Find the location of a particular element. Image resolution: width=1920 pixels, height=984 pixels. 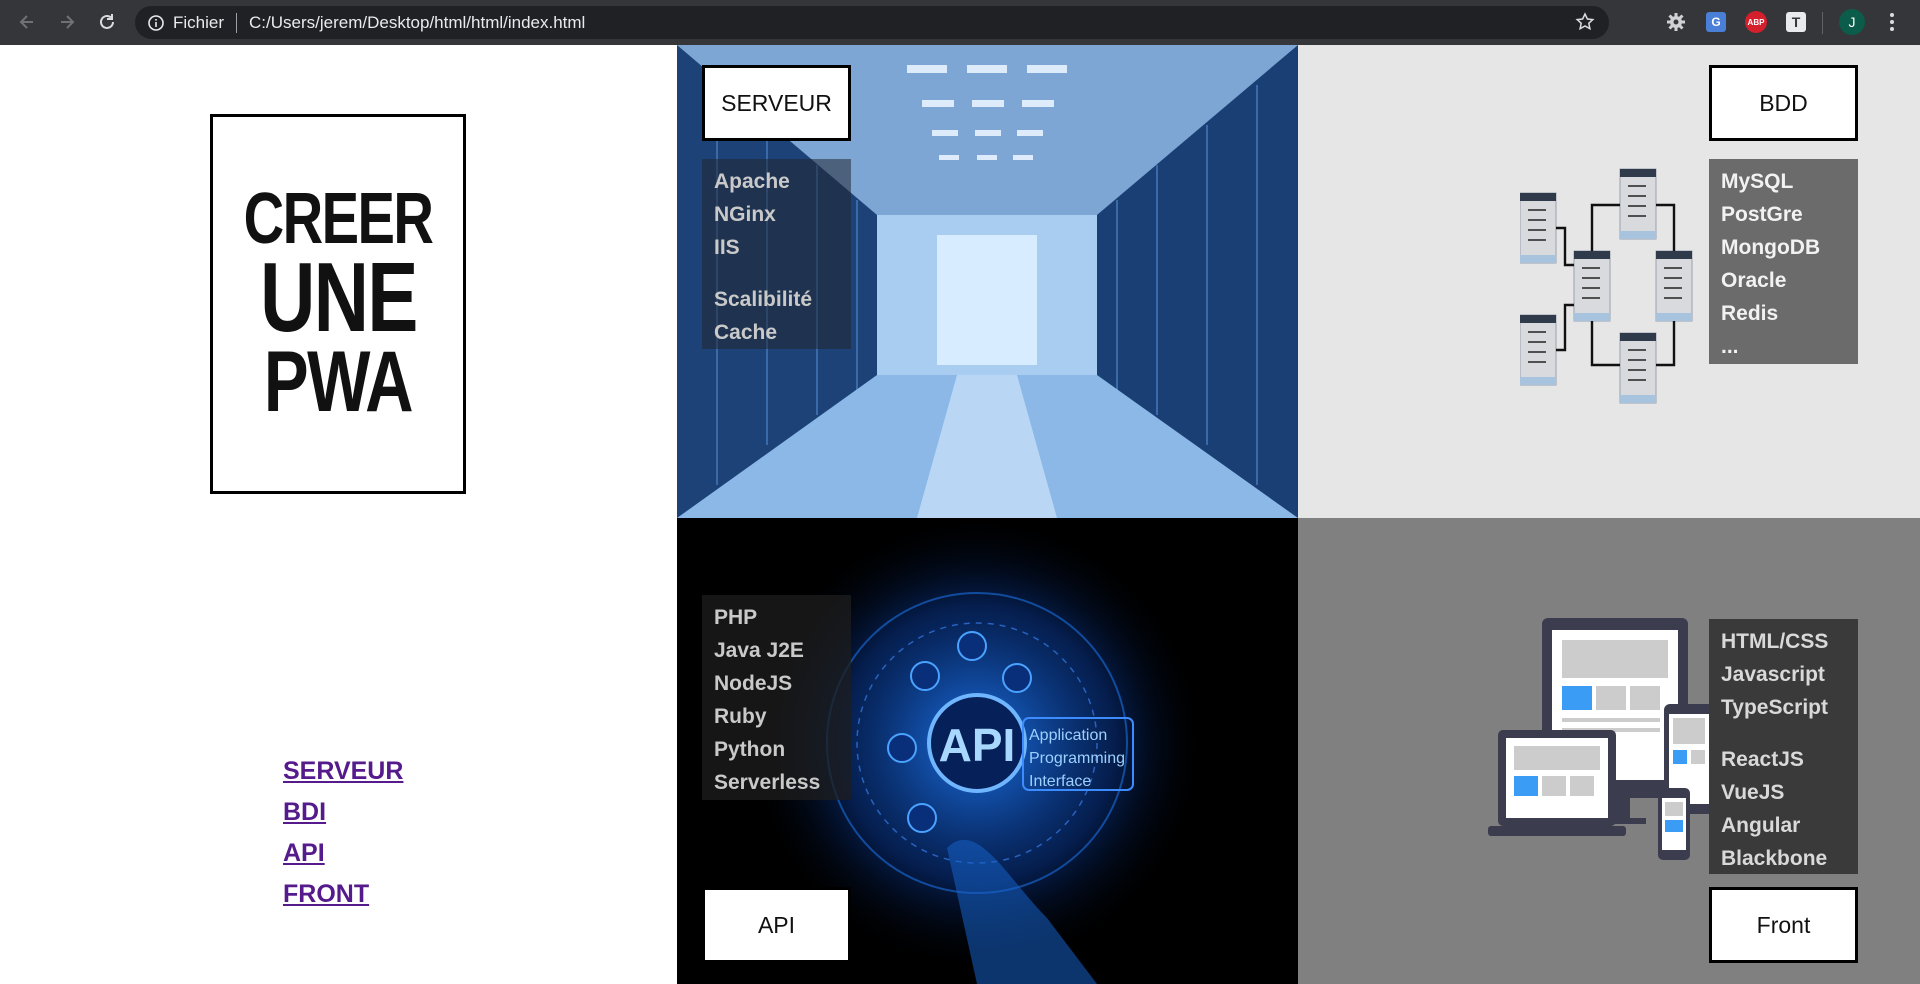

menu-link-api: API is located at coordinates (343, 853).